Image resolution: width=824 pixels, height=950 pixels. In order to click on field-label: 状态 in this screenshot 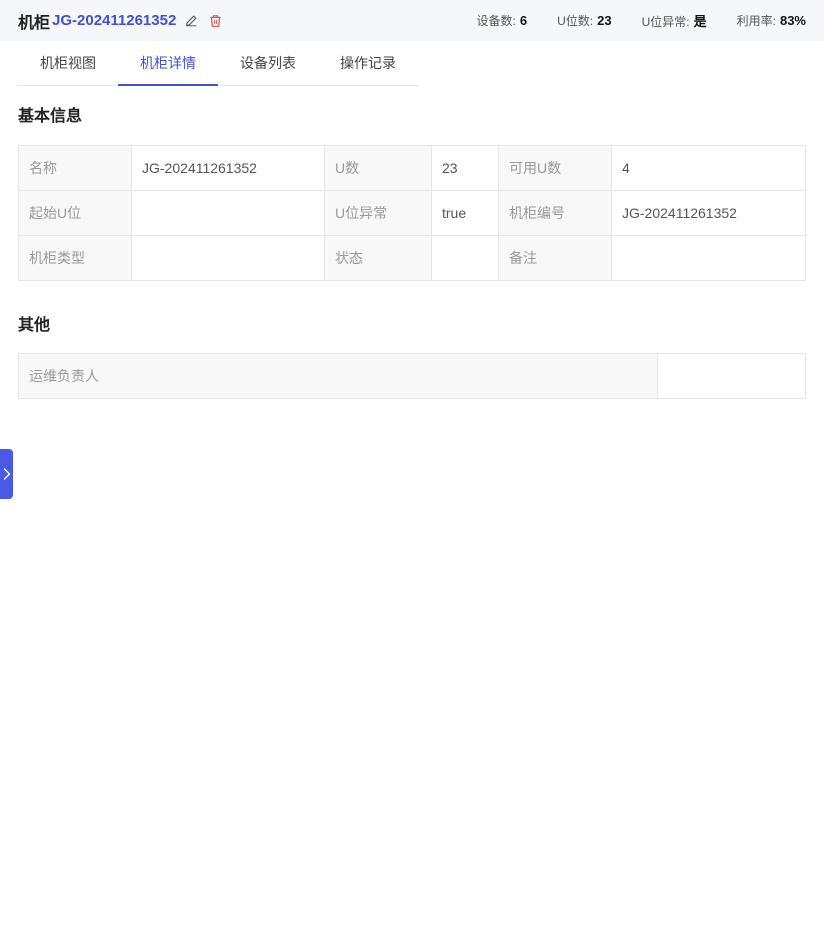, I will do `click(378, 258)`.